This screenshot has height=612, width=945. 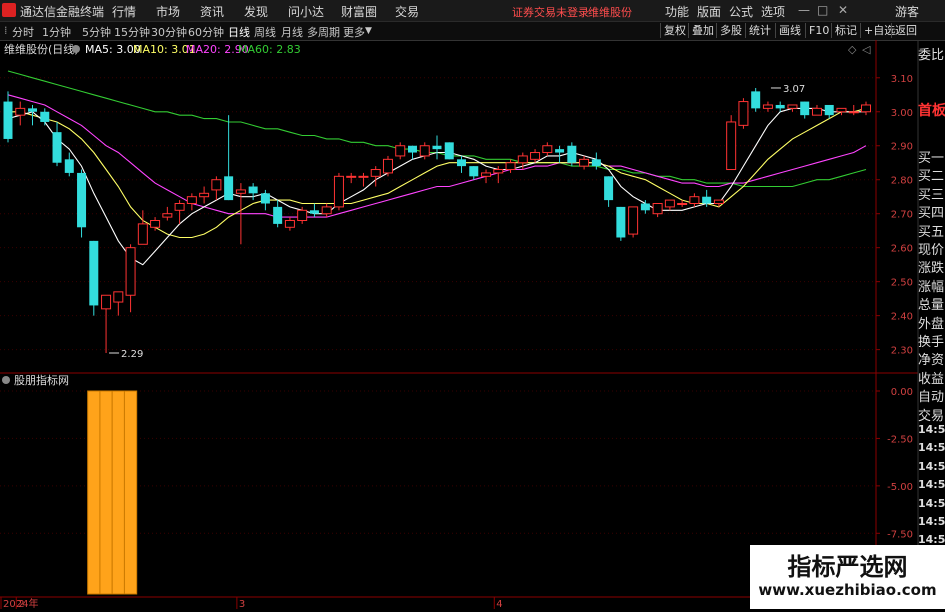 What do you see at coordinates (354, 32) in the screenshot?
I see `tab-period-more: 更多` at bounding box center [354, 32].